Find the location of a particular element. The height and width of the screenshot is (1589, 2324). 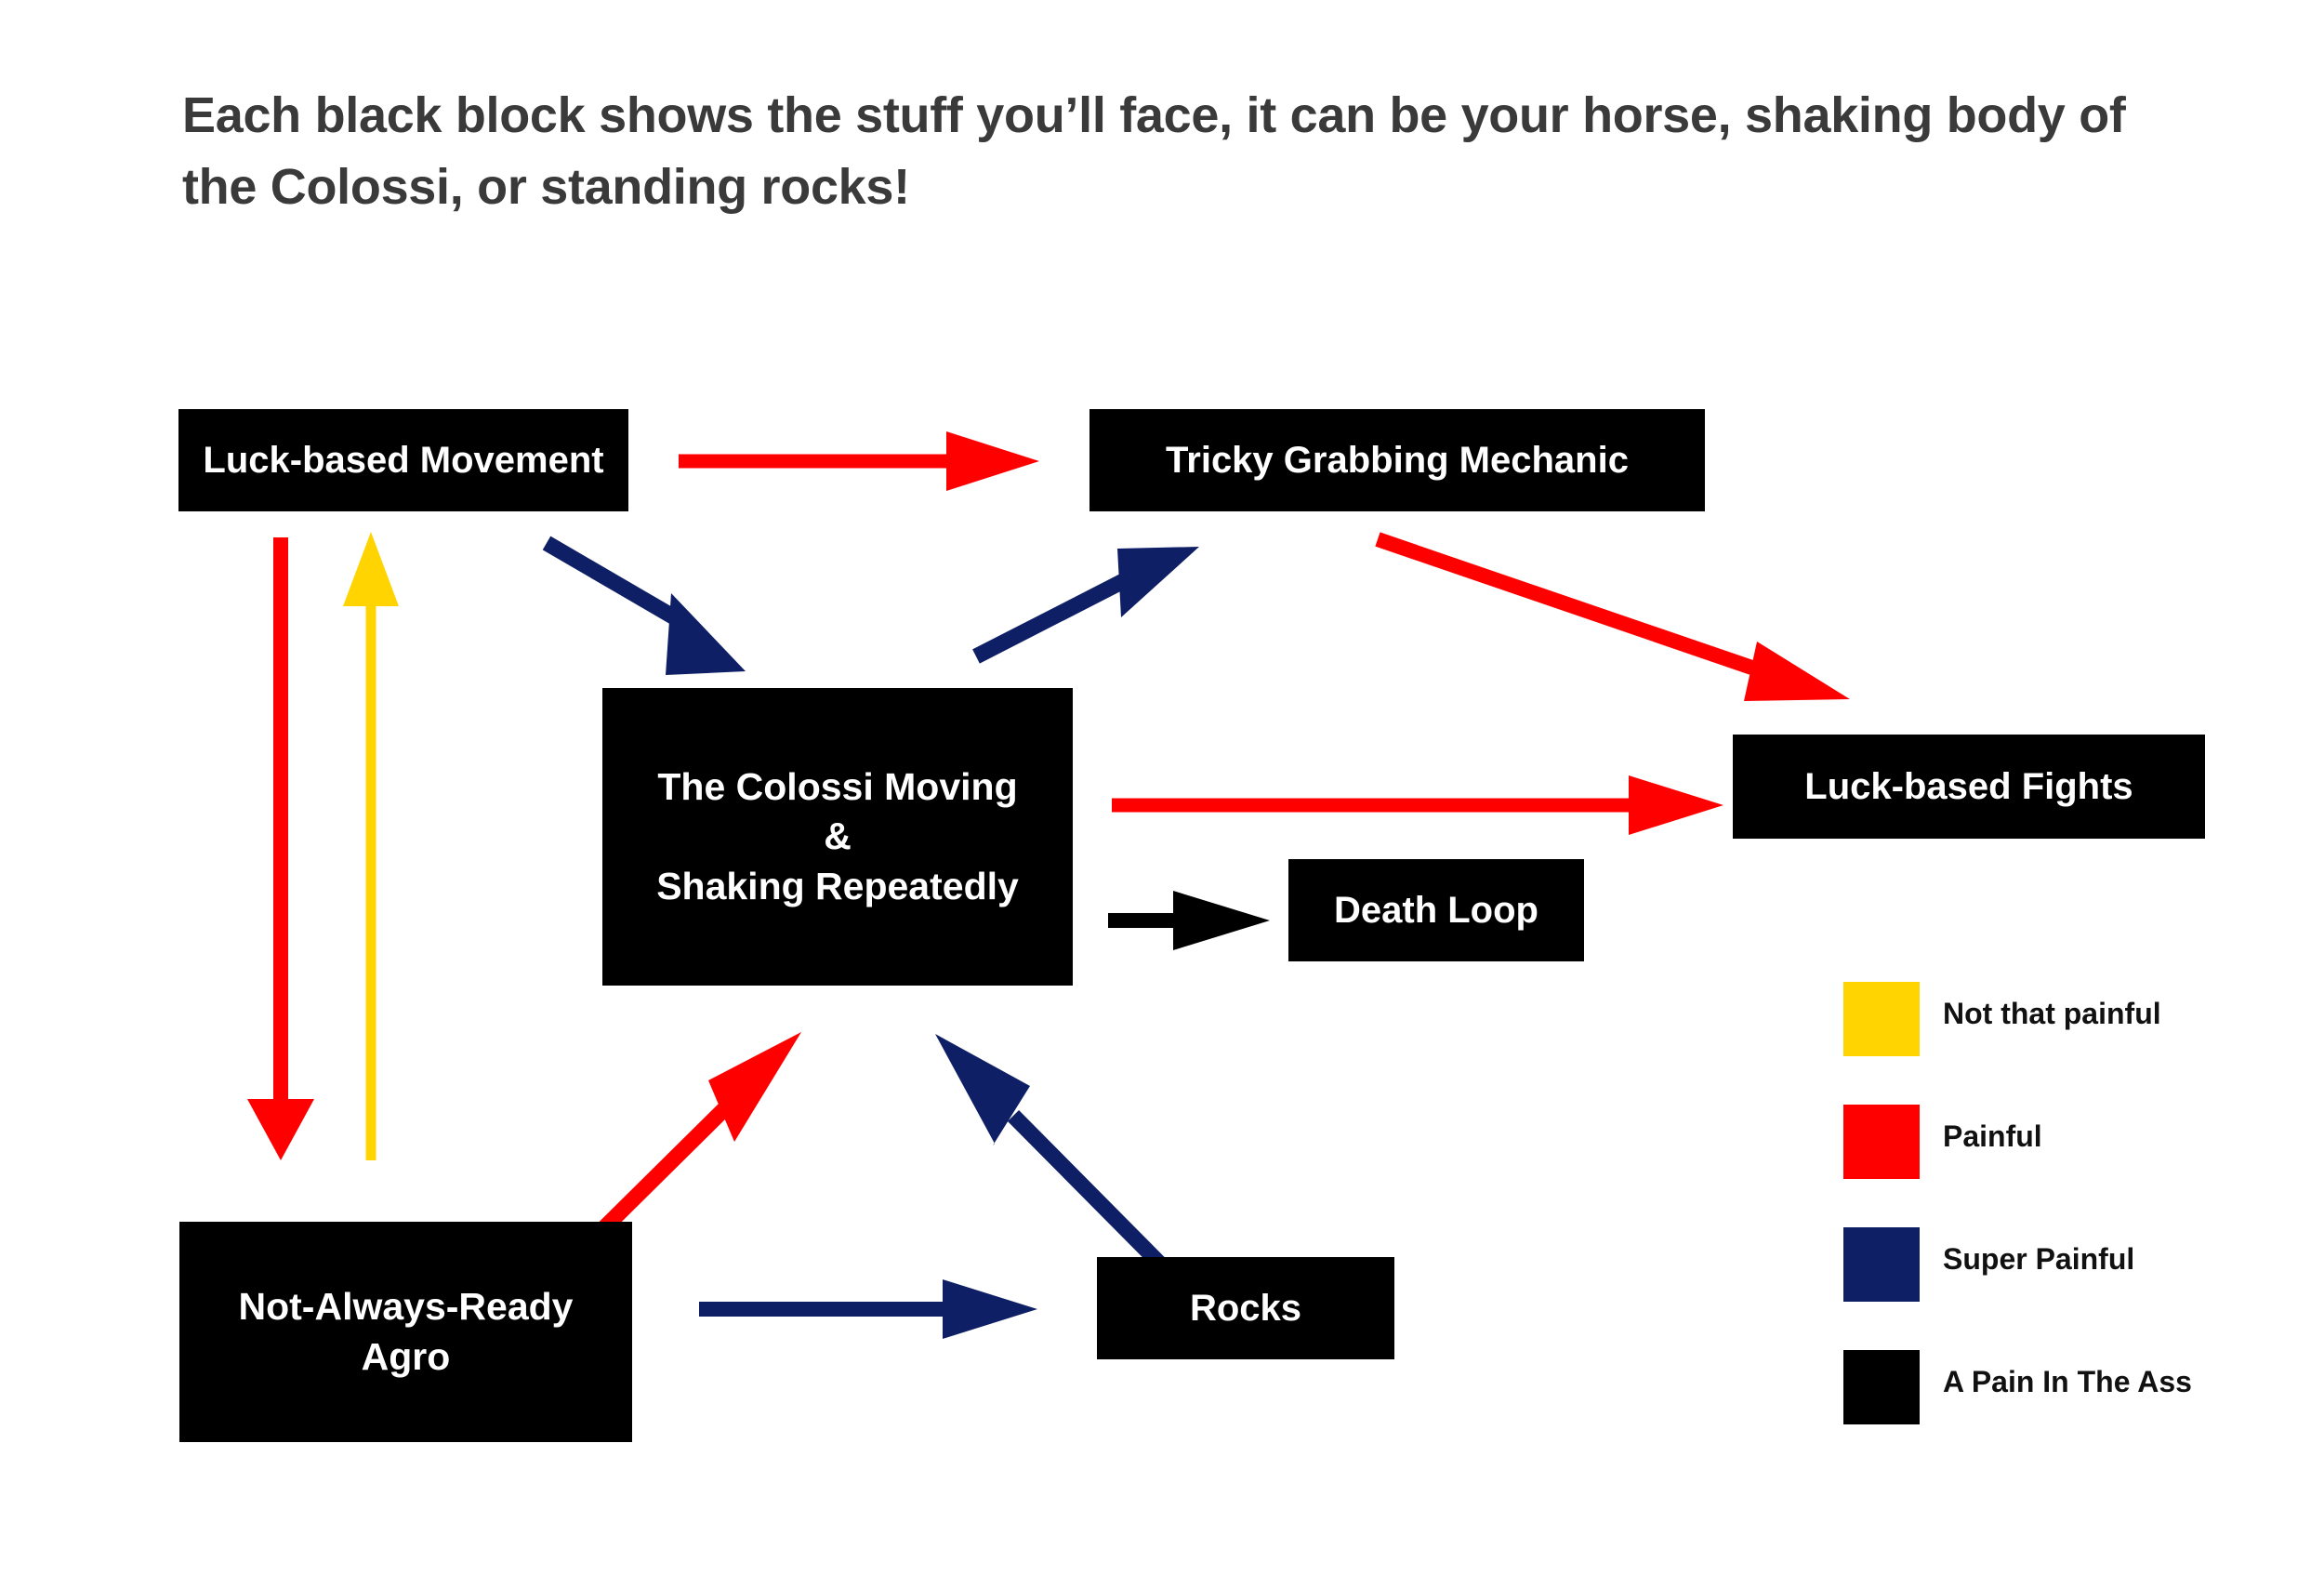

node-not-always-ready-agro: Not-Always-Ready Agro is located at coordinates (405, 1332).